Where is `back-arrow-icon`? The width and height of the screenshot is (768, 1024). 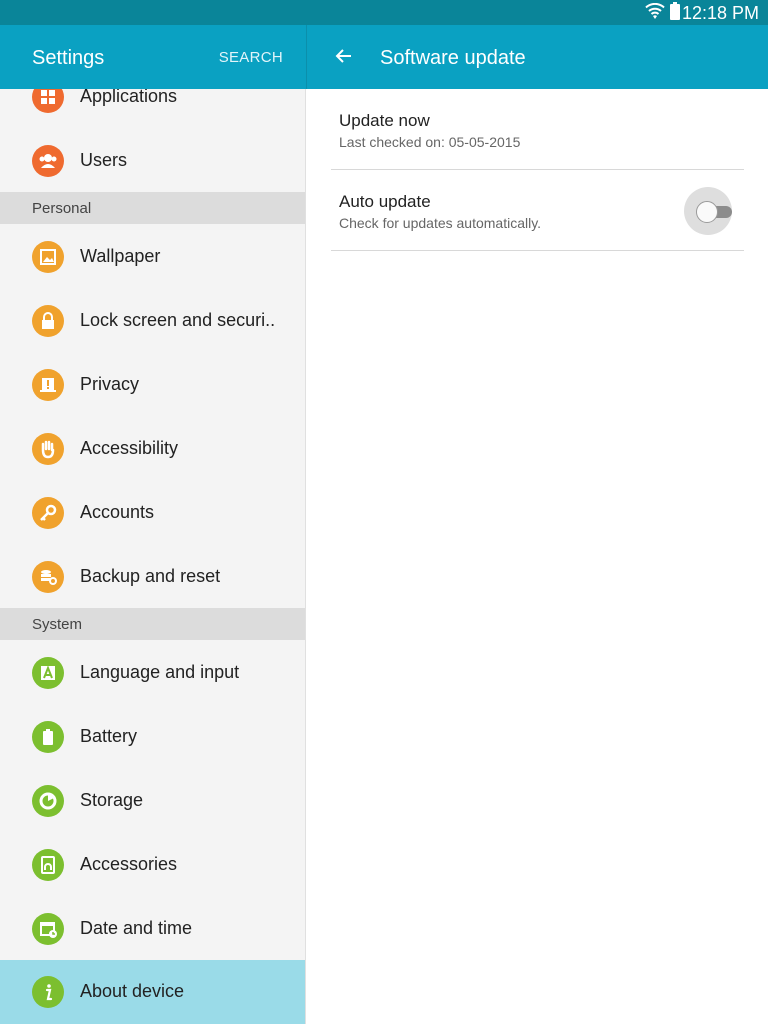
back-arrow-icon is located at coordinates (344, 56).